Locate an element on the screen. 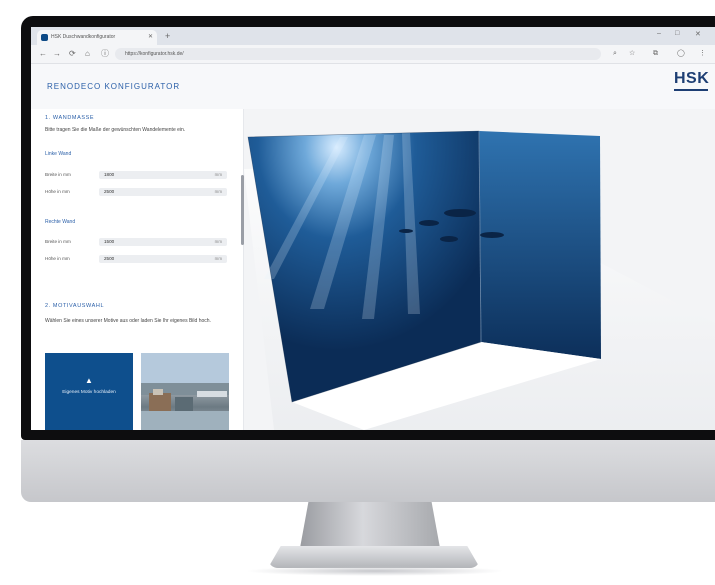  close-window-button: ✕ is located at coordinates (698, 34).